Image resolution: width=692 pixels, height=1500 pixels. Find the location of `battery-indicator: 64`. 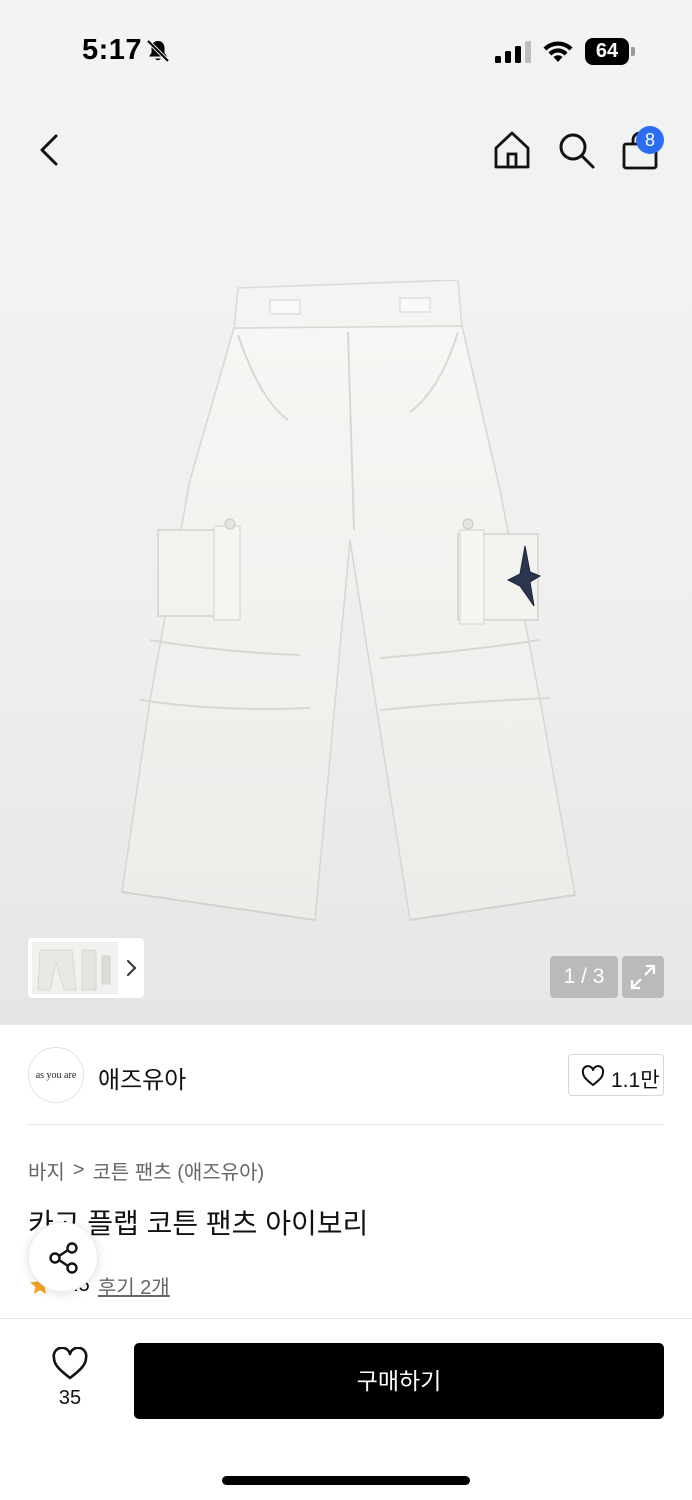

battery-indicator: 64 is located at coordinates (610, 51).